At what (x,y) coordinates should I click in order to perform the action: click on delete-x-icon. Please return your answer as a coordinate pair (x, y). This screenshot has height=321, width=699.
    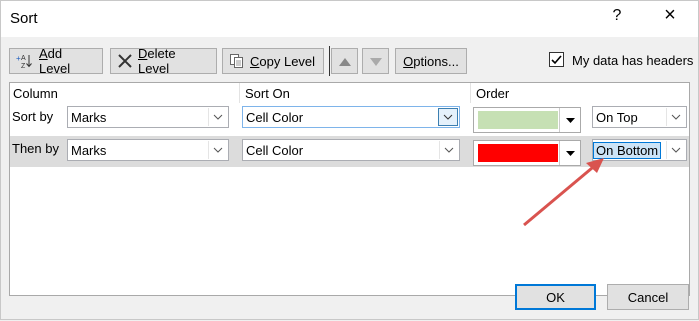
    Looking at the image, I should click on (125, 61).